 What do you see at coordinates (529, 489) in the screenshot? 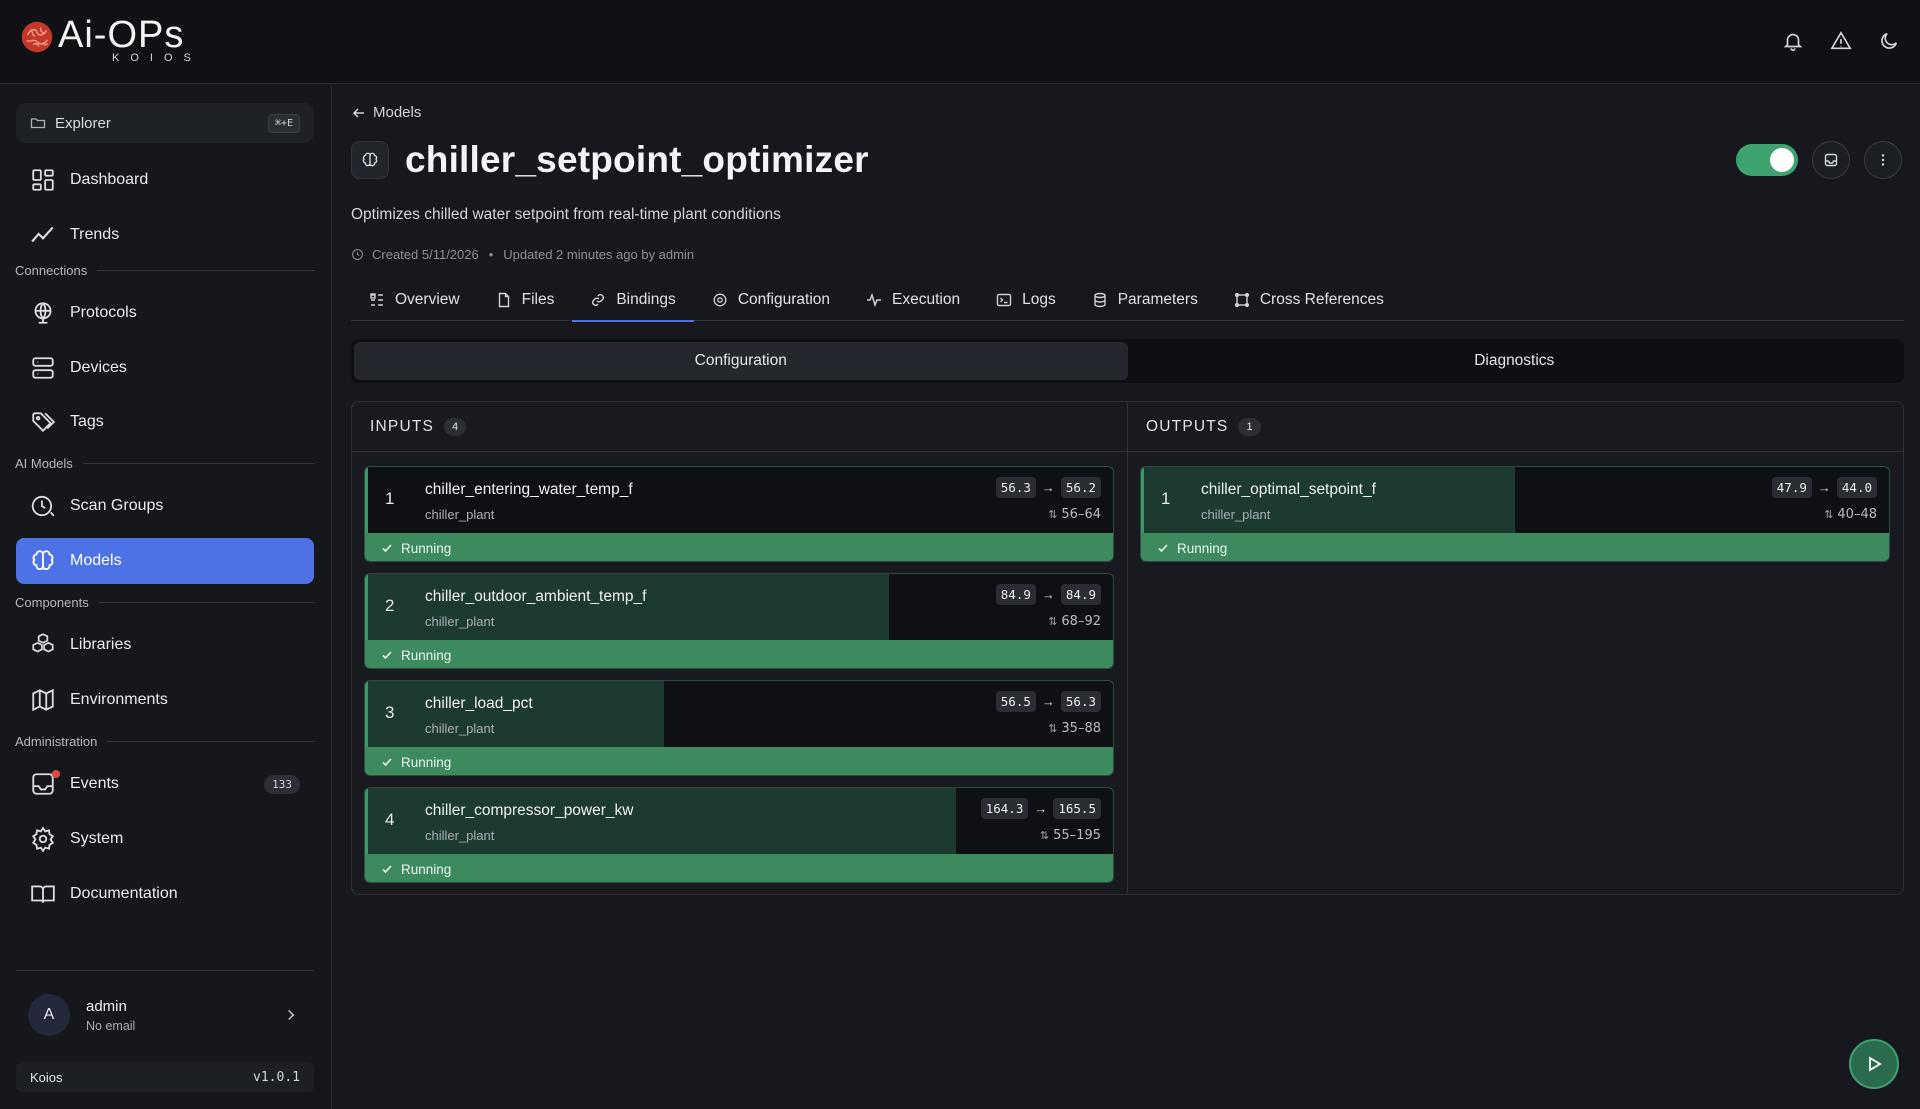
I see `binding-tag-name: chiller_entering_water_temp_f` at bounding box center [529, 489].